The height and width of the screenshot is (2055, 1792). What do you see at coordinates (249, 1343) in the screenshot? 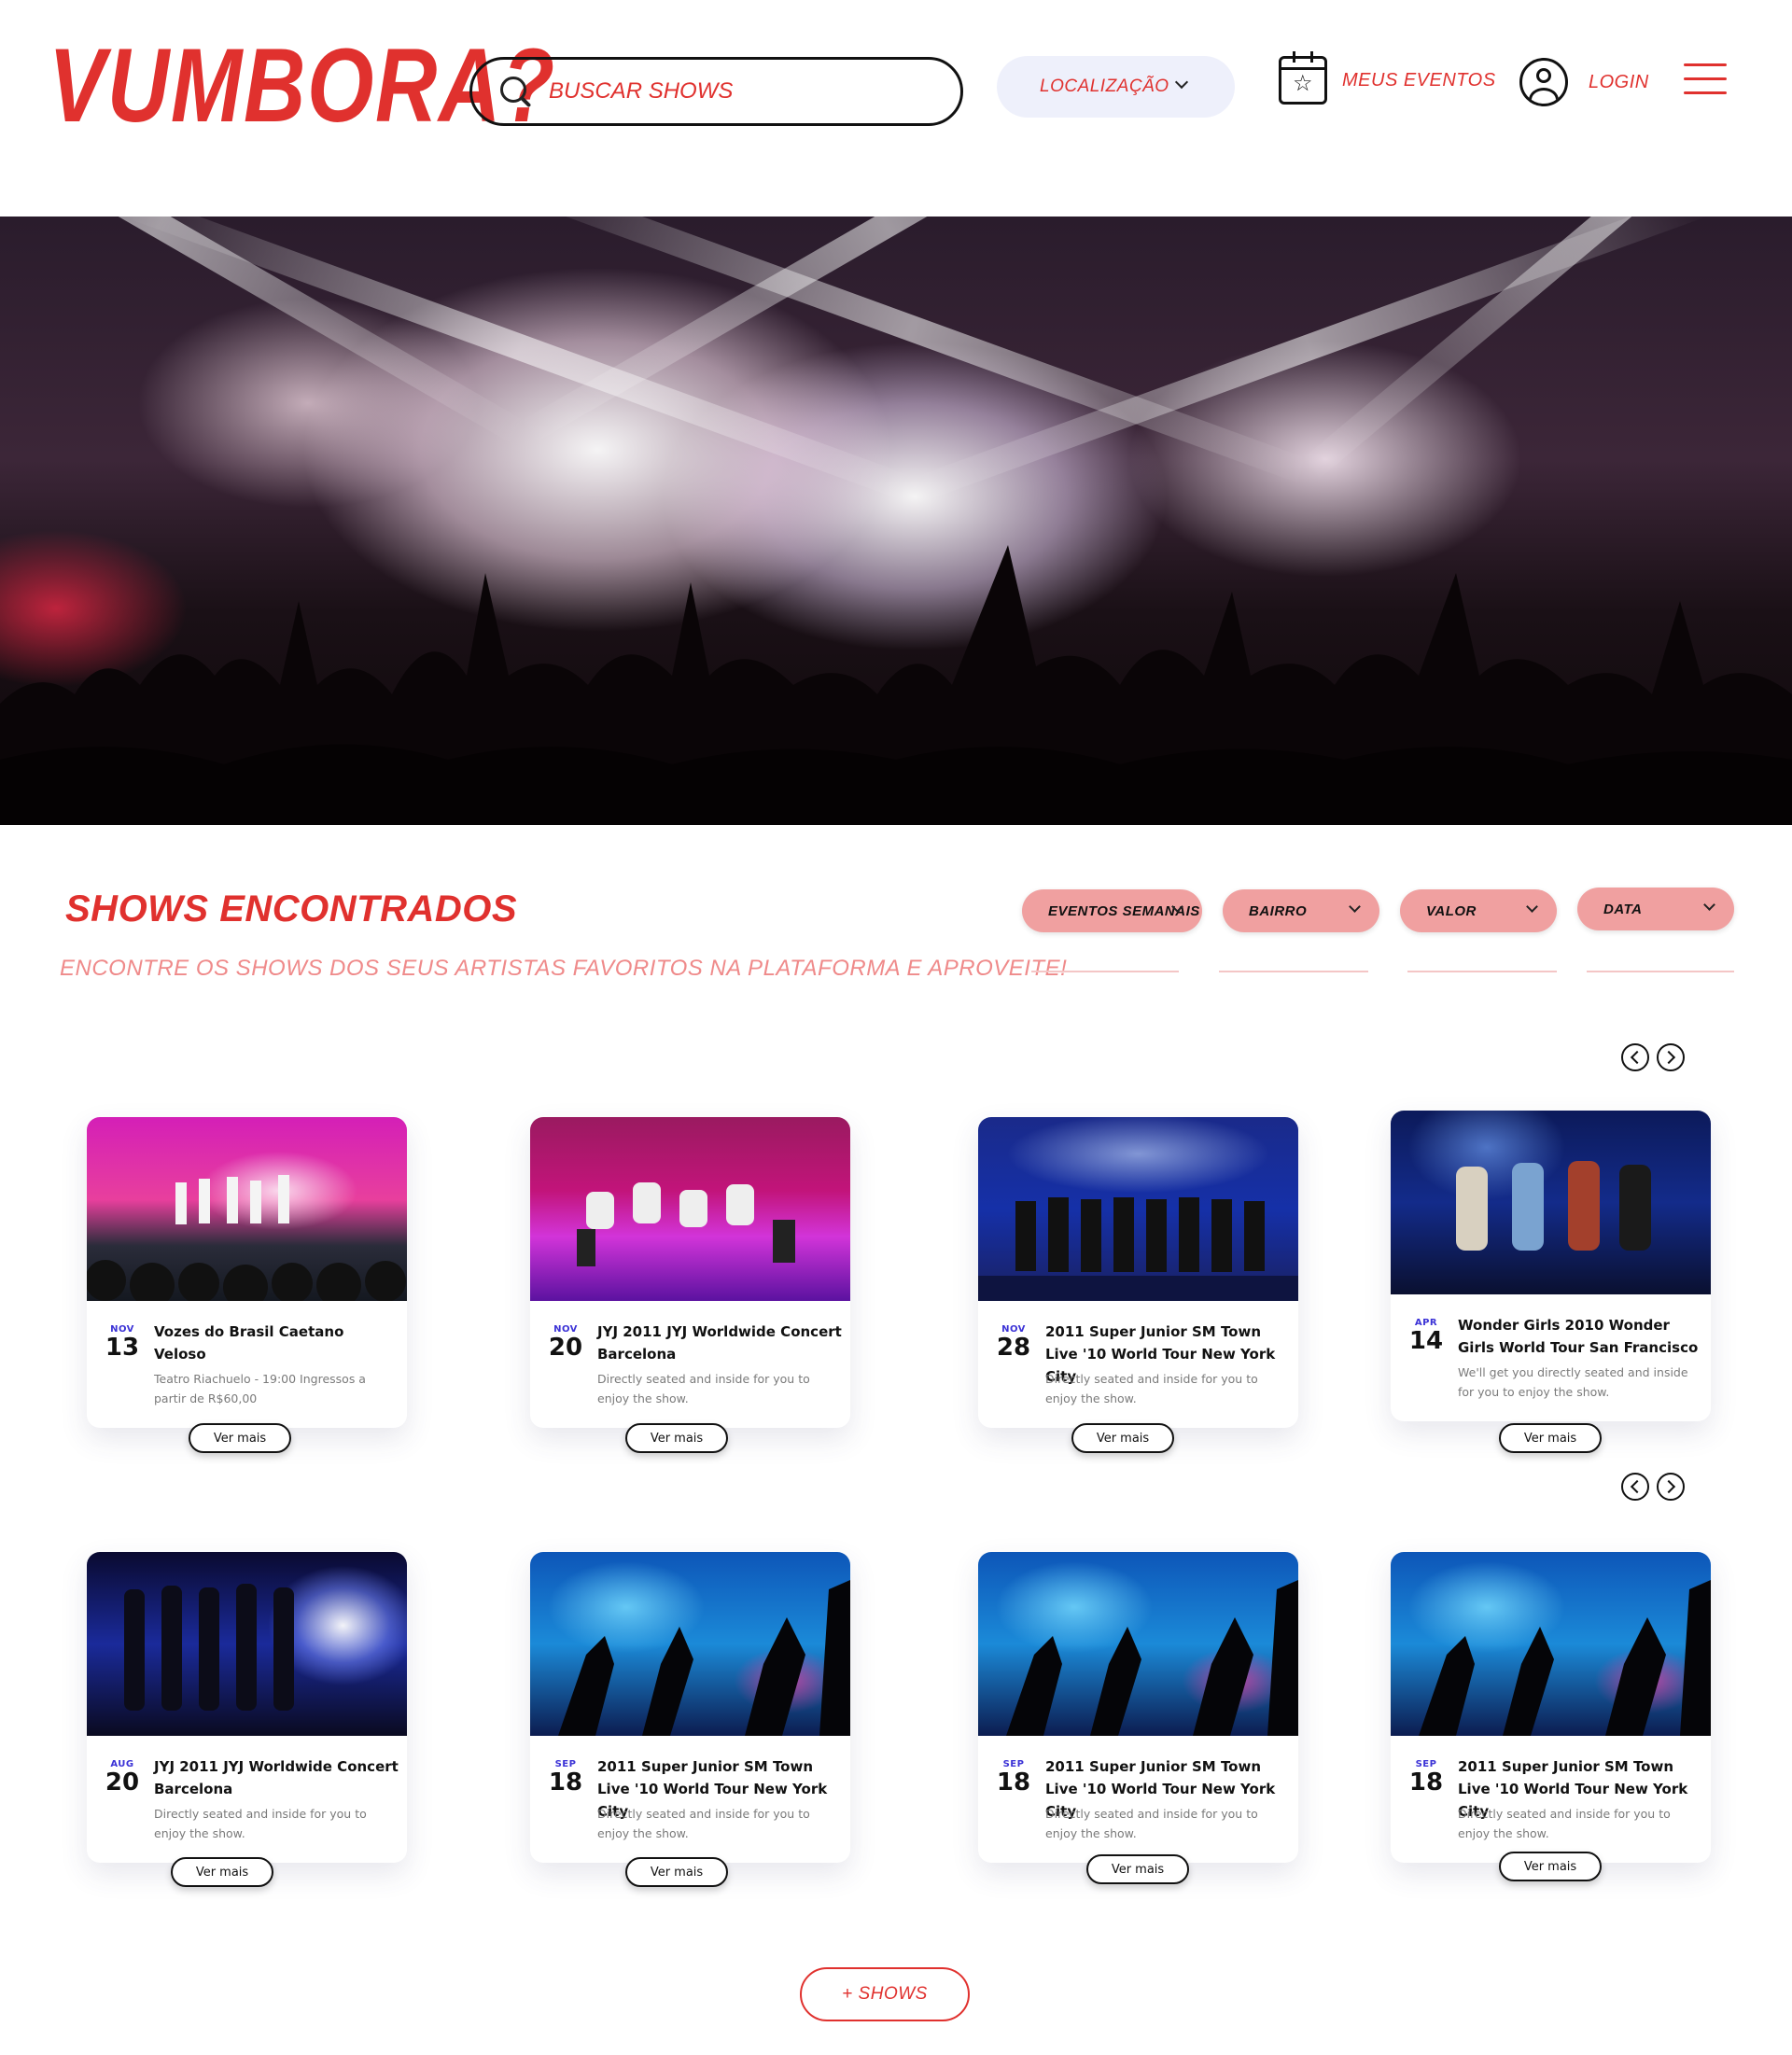
I see `event-title: Vozes do Brasil Caetano Veloso` at bounding box center [249, 1343].